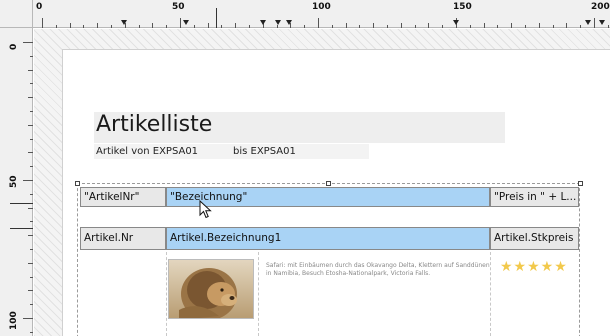 This screenshot has width=610, height=336. What do you see at coordinates (154, 124) in the screenshot?
I see `report-title: Artikelliste` at bounding box center [154, 124].